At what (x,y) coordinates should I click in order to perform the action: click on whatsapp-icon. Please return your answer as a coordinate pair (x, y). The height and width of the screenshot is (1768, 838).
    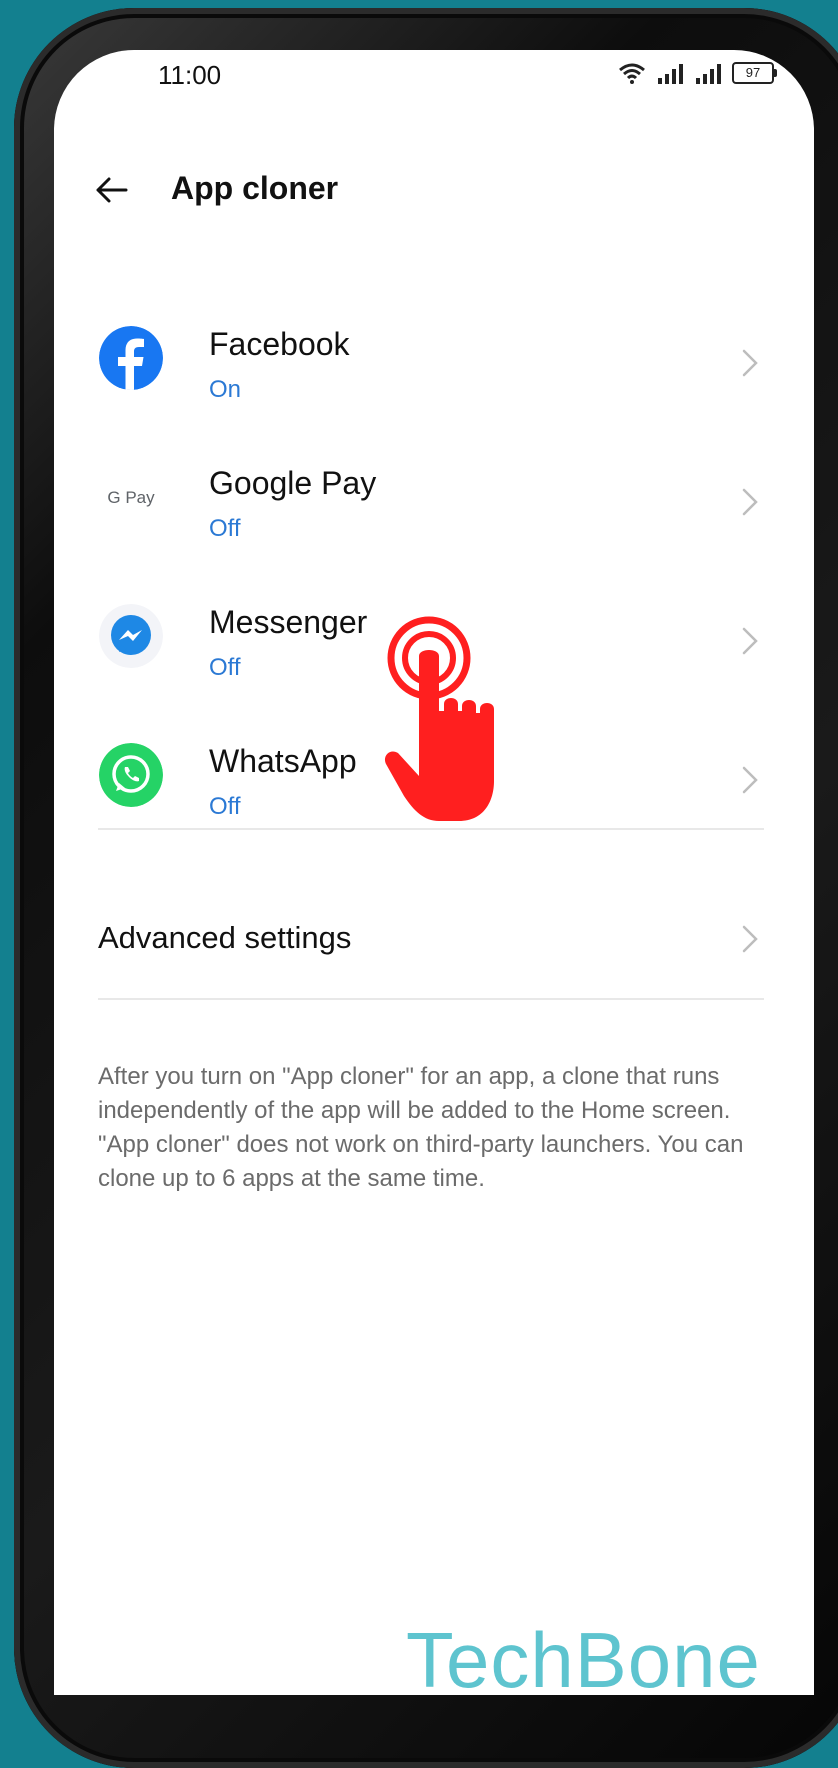
    Looking at the image, I should click on (131, 775).